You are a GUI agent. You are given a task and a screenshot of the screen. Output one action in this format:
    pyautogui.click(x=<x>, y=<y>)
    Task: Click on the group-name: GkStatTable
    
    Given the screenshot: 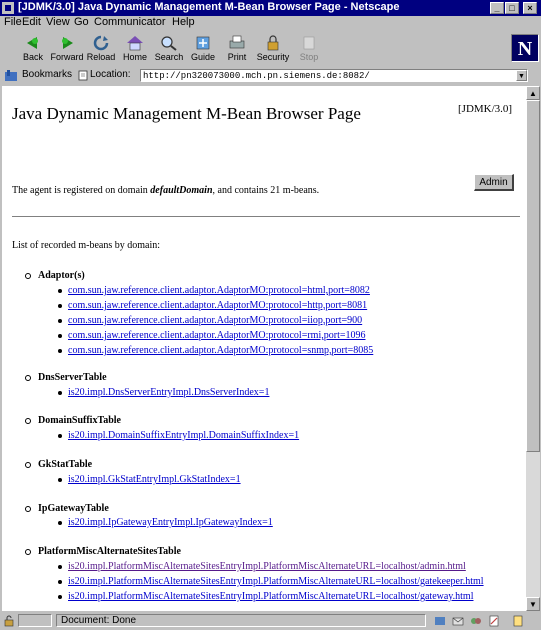 What is the action you would take?
    pyautogui.click(x=65, y=464)
    